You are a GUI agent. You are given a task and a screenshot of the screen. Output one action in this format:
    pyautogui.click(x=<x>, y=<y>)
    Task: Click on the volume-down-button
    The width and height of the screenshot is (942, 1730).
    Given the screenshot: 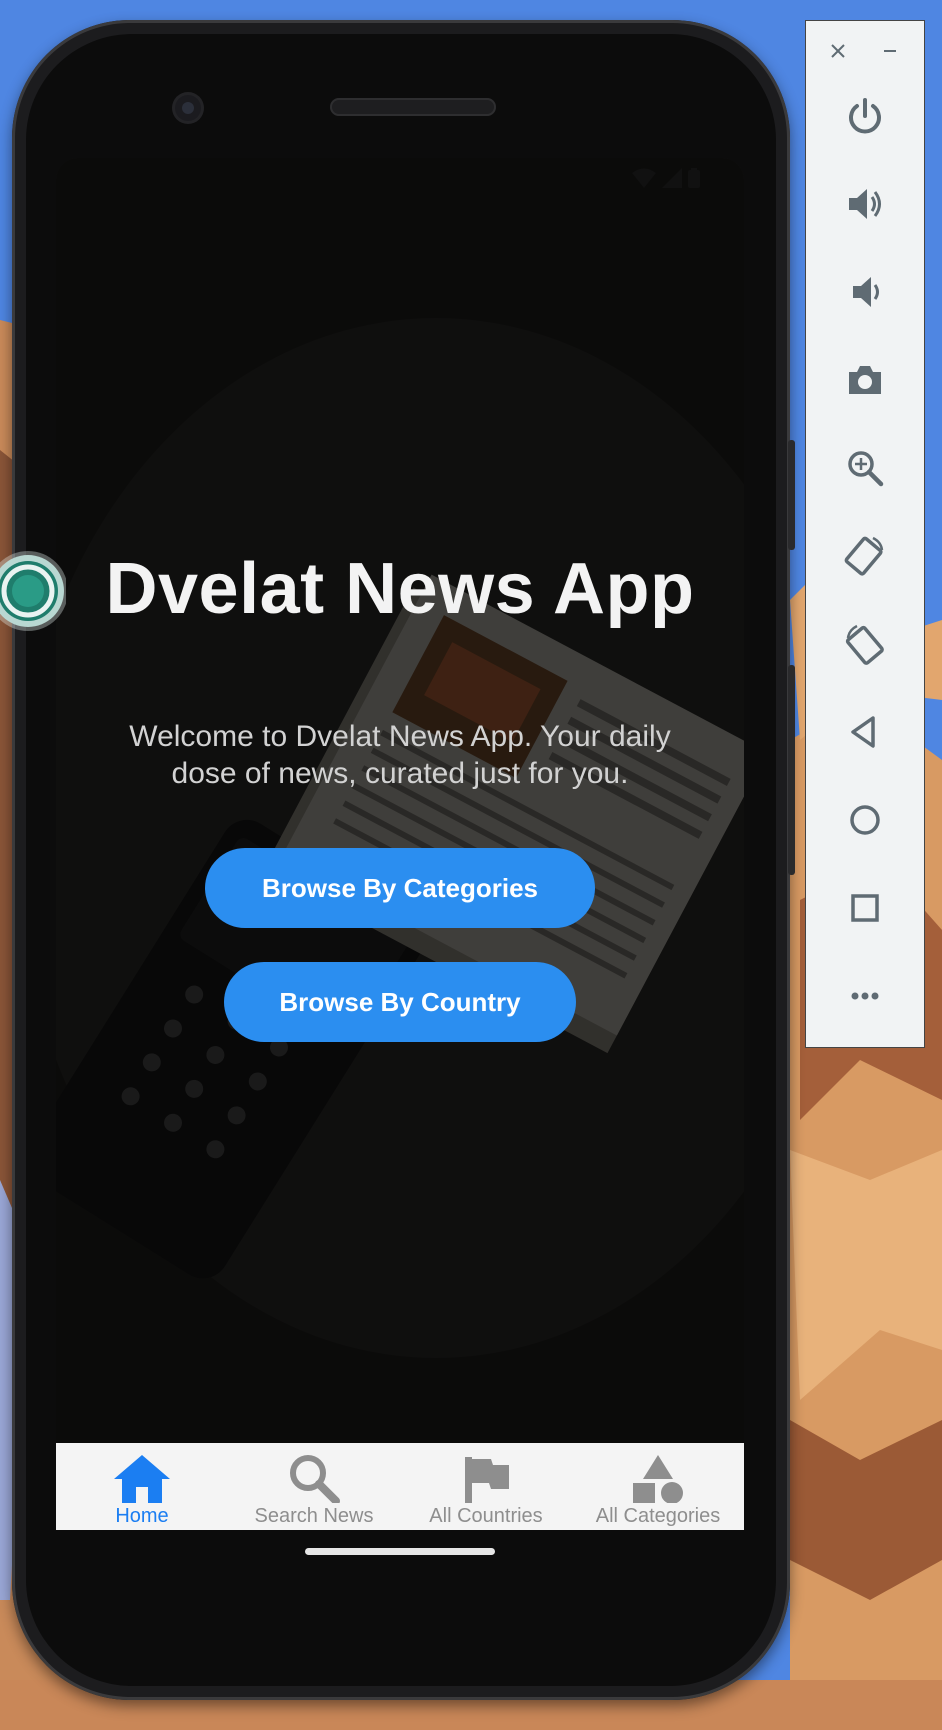 What is the action you would take?
    pyautogui.click(x=865, y=292)
    